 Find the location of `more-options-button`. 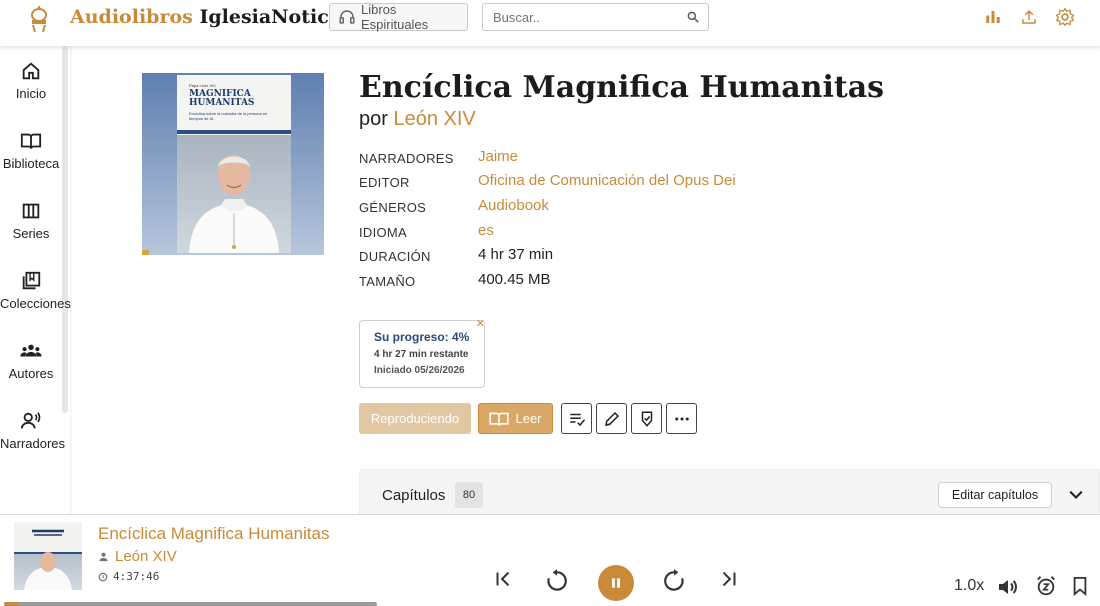

more-options-button is located at coordinates (681, 418).